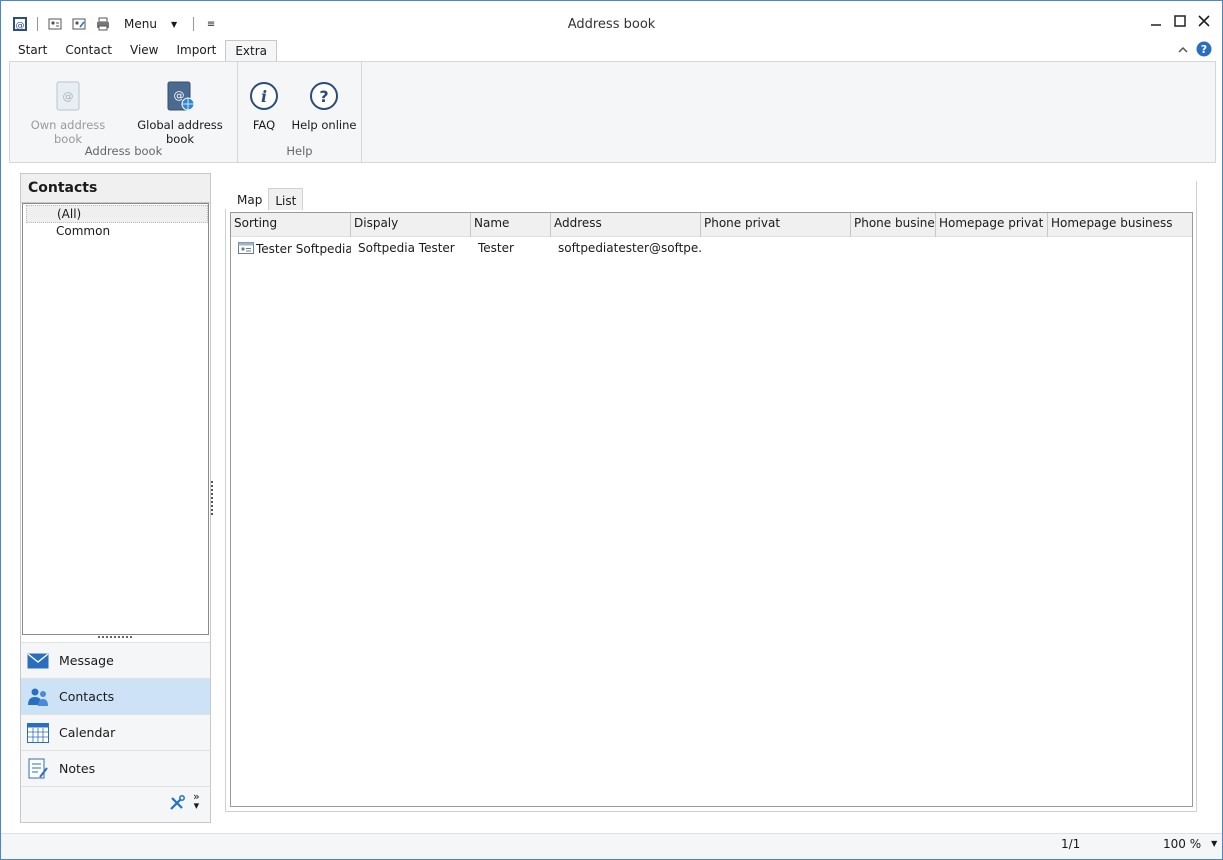 Image resolution: width=1223 pixels, height=860 pixels. Describe the element at coordinates (177, 804) in the screenshot. I see `configure-nav-icon` at that location.